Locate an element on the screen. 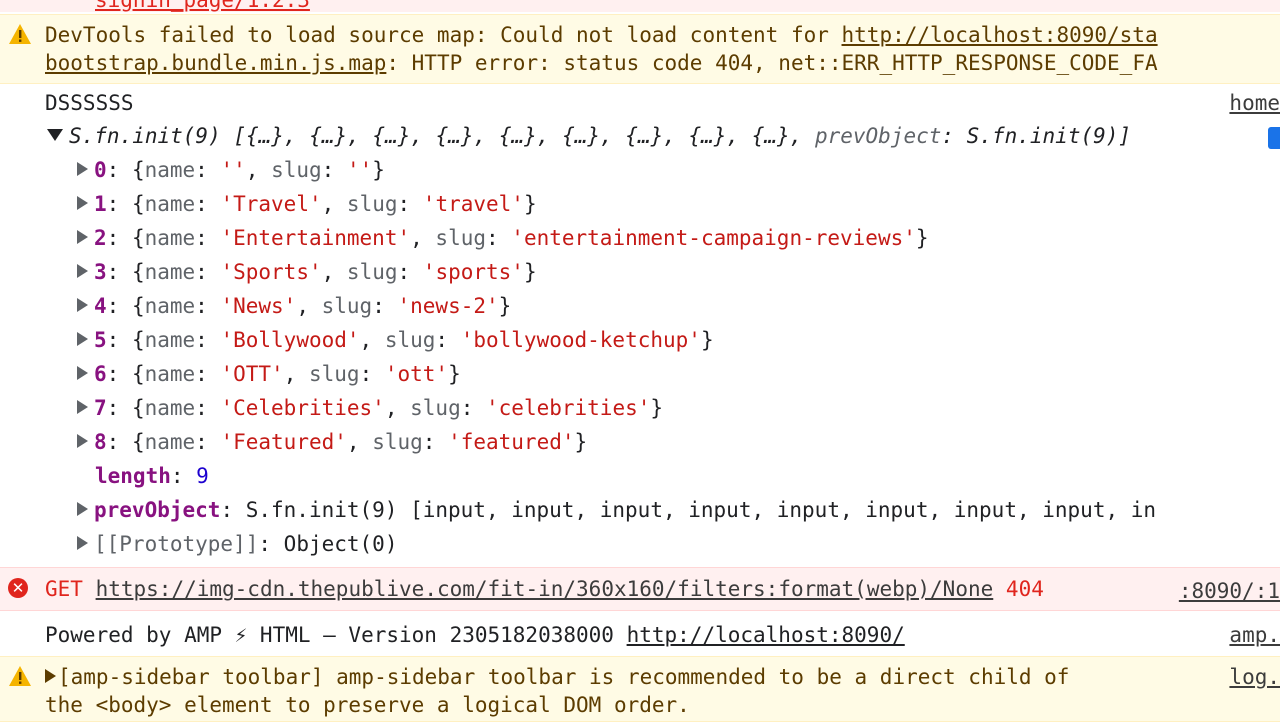 The width and height of the screenshot is (1280, 722). map-file-link: bootstrap.bundle.min.js.map is located at coordinates (215, 63).